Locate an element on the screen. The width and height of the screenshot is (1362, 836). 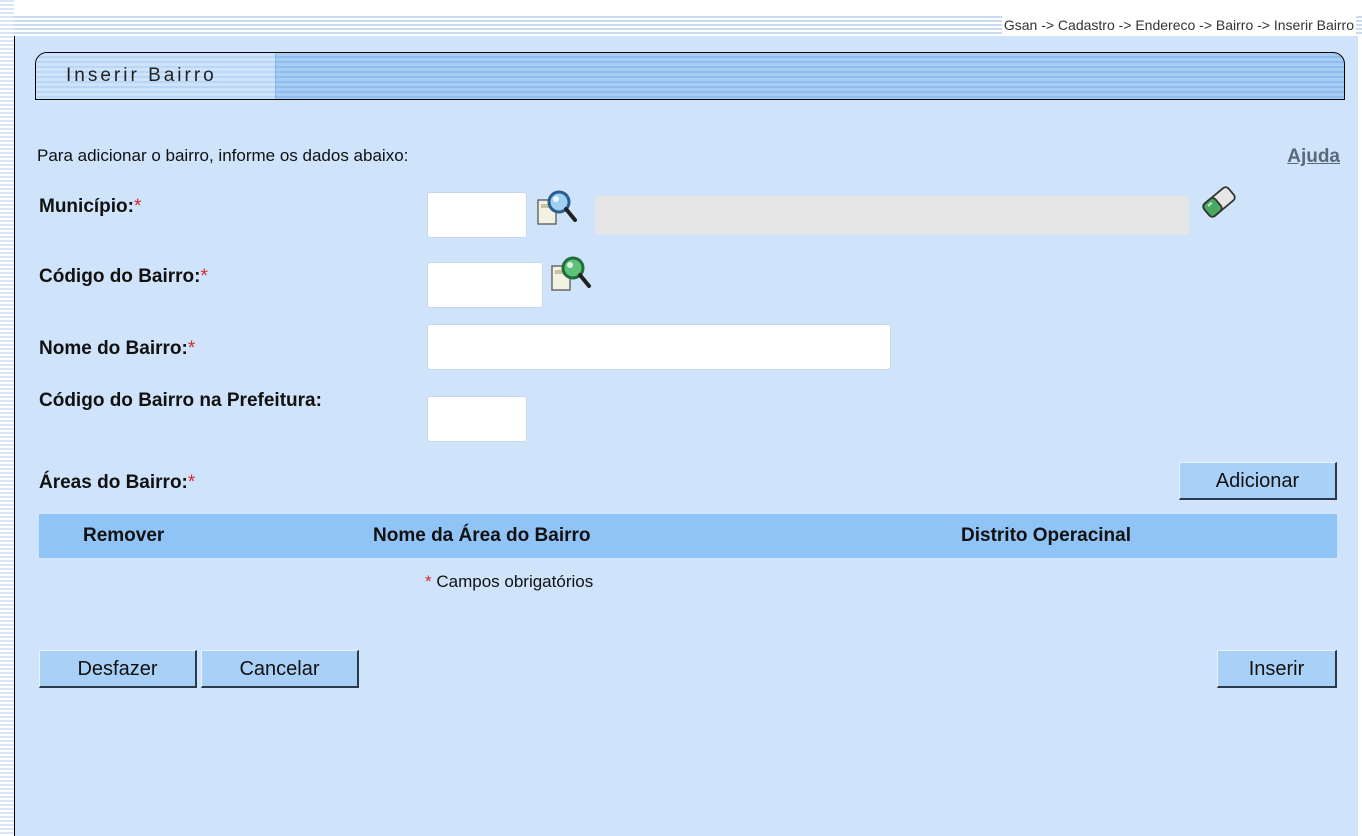
nome-bairro-label: Nome do Bairro:* is located at coordinates (117, 349).